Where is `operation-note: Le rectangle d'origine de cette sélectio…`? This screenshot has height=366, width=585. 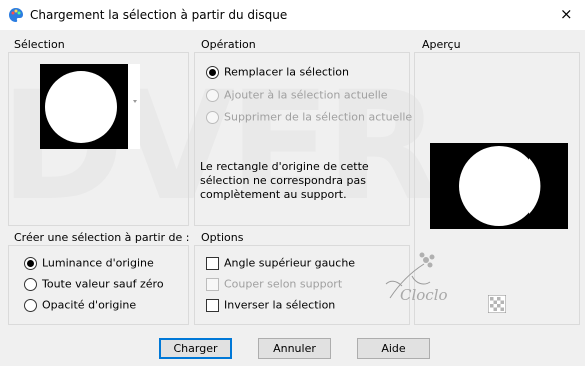 operation-note: Le rectangle d'origine de cette sélectio… is located at coordinates (284, 180).